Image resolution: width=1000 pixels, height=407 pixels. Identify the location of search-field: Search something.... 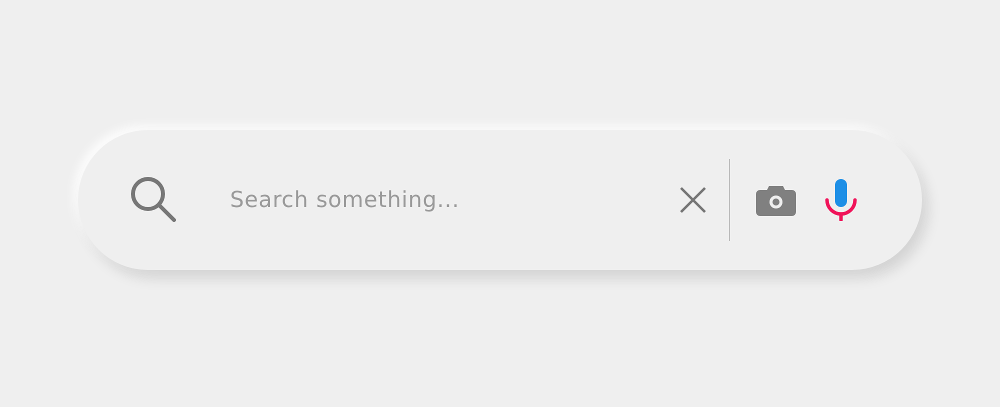
(451, 200).